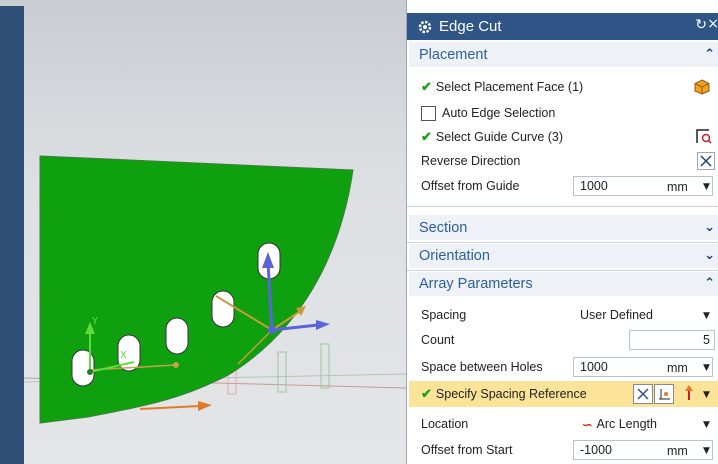 This screenshot has height=464, width=718. What do you see at coordinates (568, 228) in the screenshot?
I see `section-header: Section` at bounding box center [568, 228].